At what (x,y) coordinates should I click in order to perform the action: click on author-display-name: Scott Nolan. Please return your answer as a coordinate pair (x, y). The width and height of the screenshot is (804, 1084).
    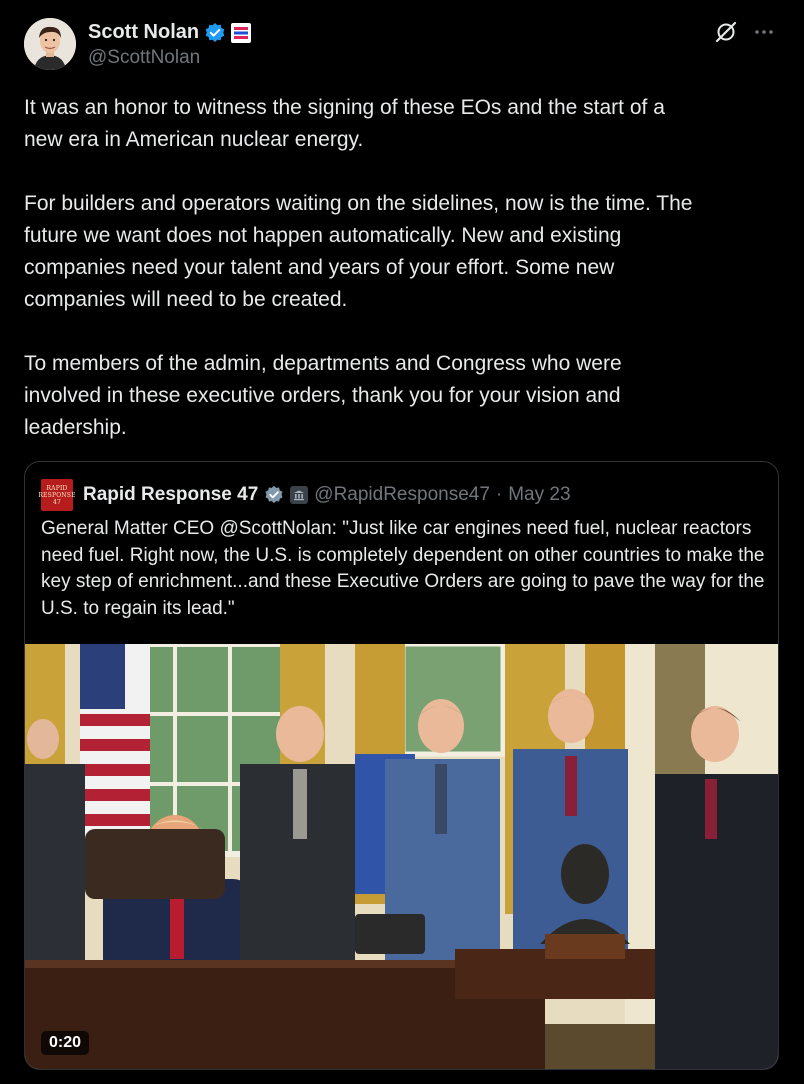
    Looking at the image, I should click on (143, 32).